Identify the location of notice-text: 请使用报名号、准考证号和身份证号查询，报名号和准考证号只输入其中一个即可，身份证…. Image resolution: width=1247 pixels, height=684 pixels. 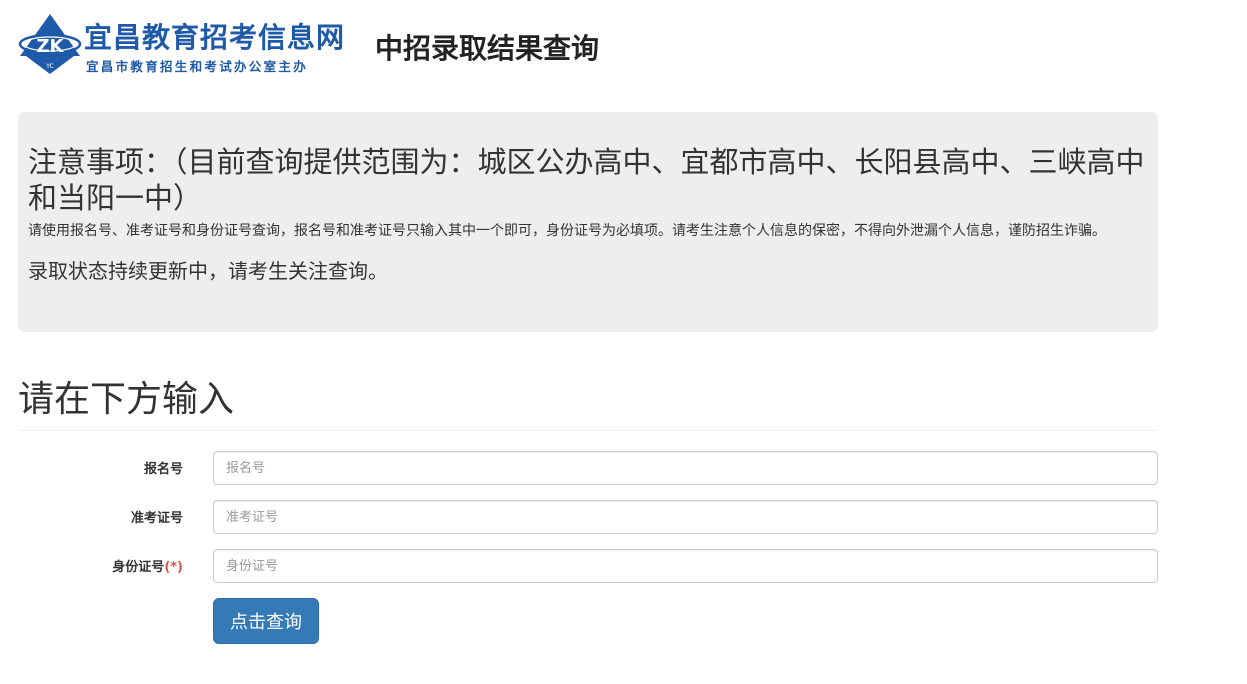
(567, 231).